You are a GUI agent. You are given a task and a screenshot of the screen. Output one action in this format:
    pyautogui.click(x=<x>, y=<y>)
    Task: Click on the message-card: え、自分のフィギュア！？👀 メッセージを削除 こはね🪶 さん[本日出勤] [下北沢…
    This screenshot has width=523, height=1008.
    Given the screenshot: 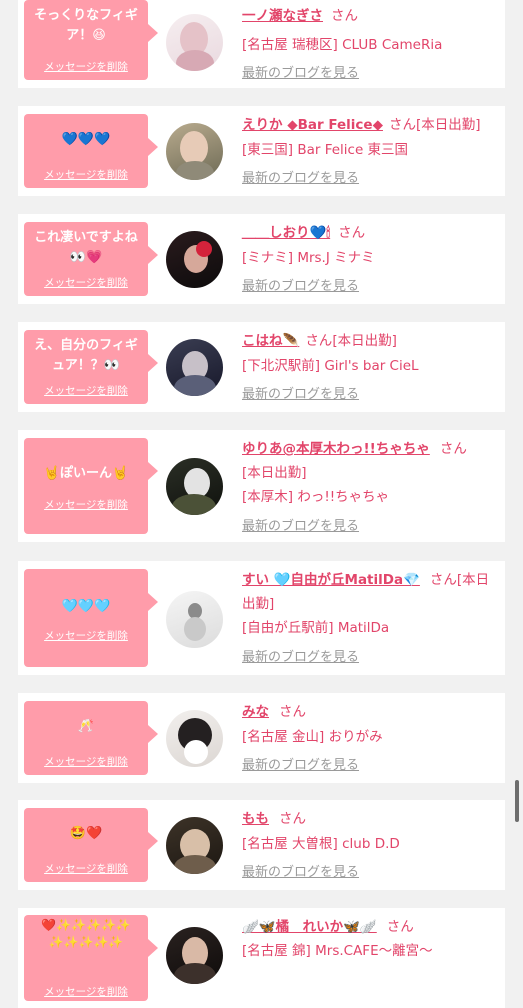 What is the action you would take?
    pyautogui.click(x=261, y=367)
    